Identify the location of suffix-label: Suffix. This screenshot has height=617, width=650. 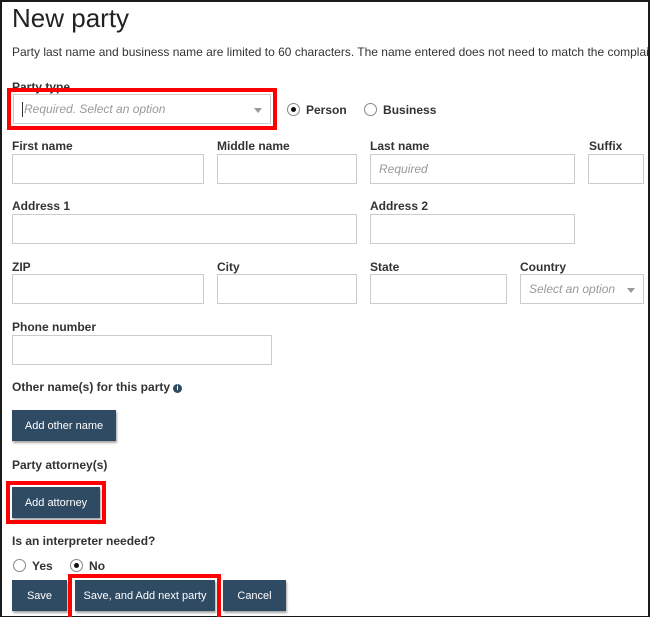
(606, 146).